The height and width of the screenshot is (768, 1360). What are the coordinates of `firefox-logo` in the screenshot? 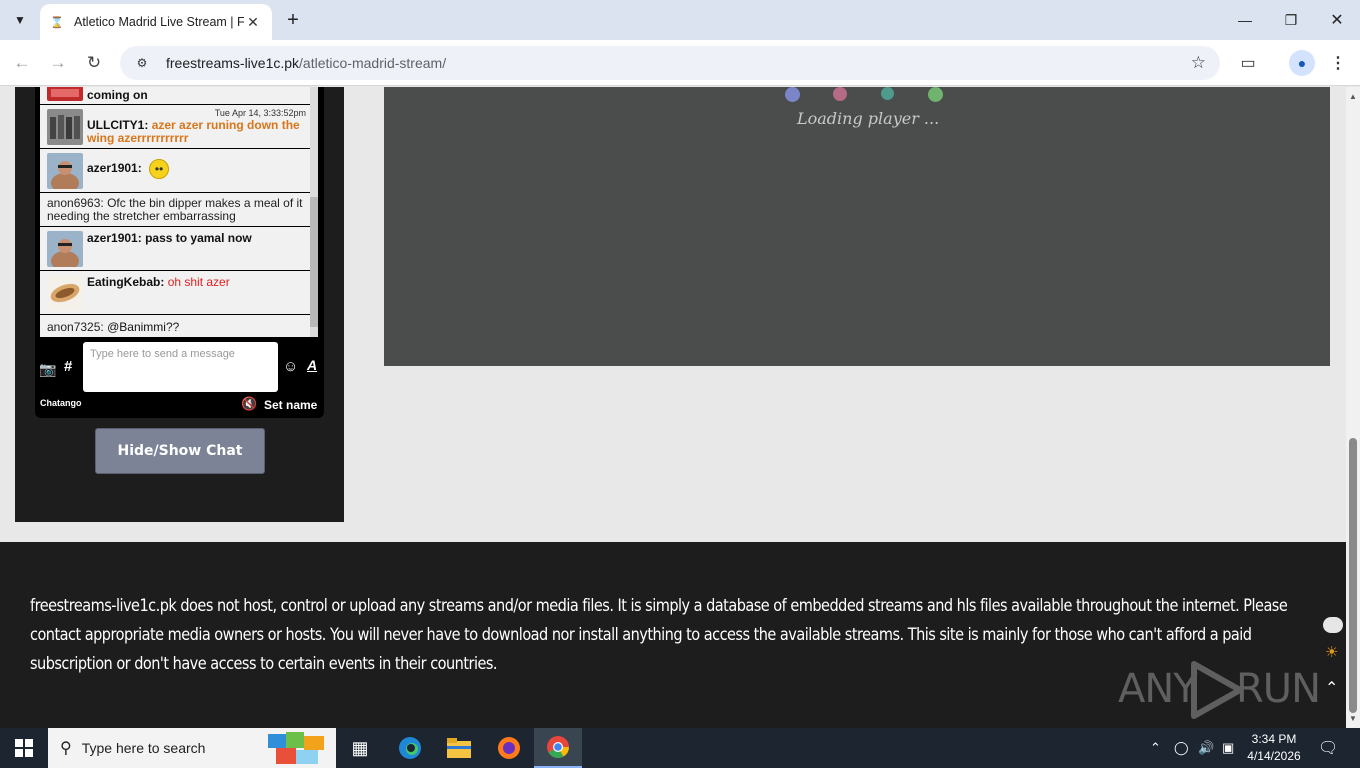 It's located at (509, 748).